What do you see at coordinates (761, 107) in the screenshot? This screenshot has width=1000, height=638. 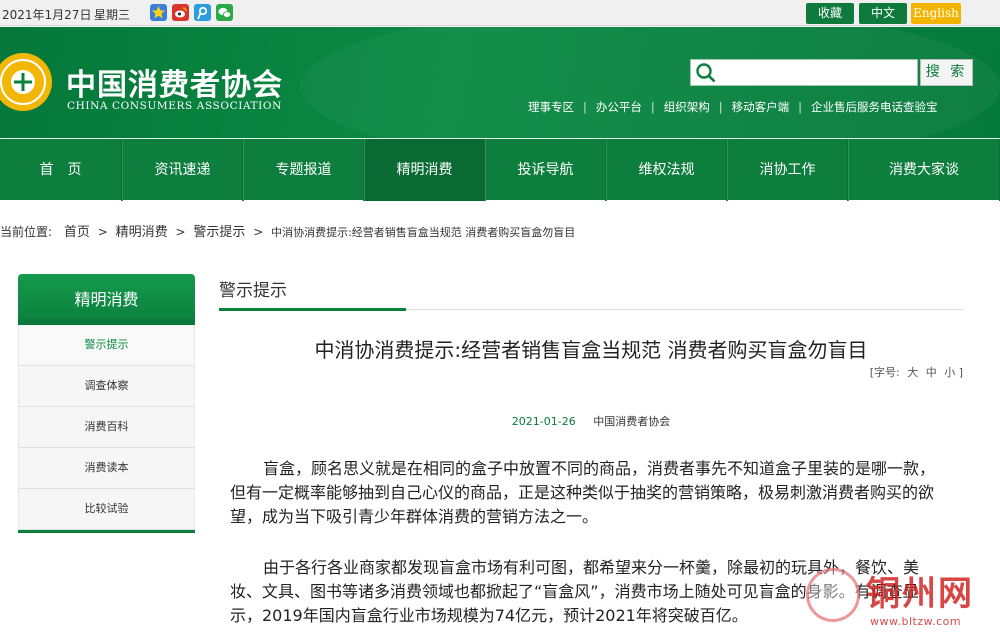 I see `quicklink-mobile-client: 移动客户端` at bounding box center [761, 107].